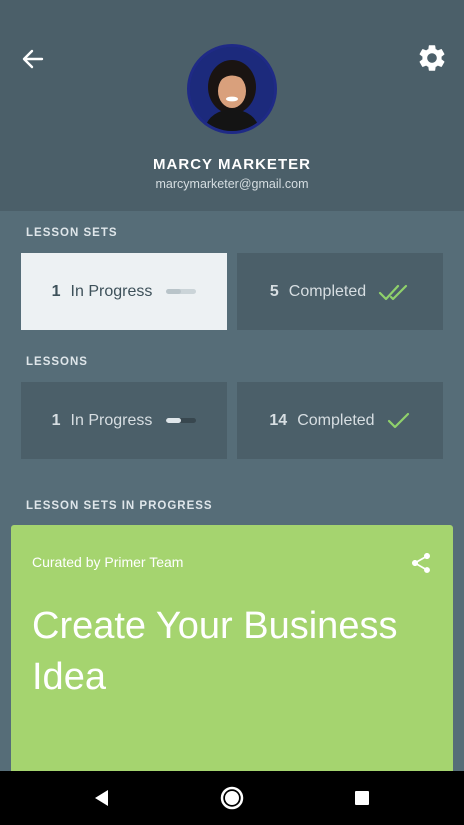 This screenshot has width=464, height=825. I want to click on share-button, so click(421, 563).